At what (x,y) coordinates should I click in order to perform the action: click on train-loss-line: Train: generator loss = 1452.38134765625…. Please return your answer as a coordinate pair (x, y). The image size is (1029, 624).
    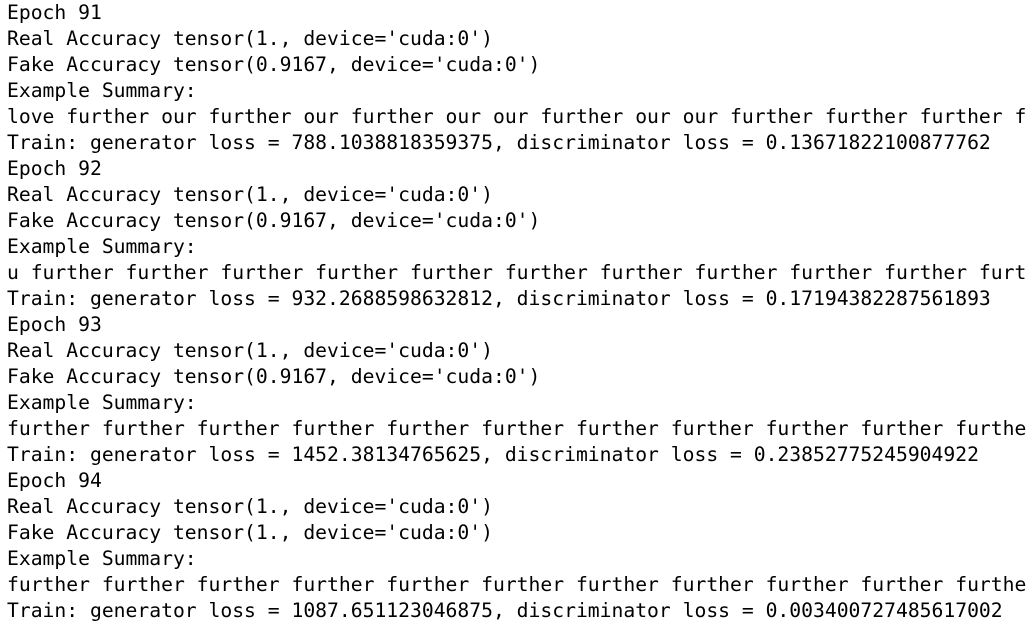
    Looking at the image, I should click on (493, 454).